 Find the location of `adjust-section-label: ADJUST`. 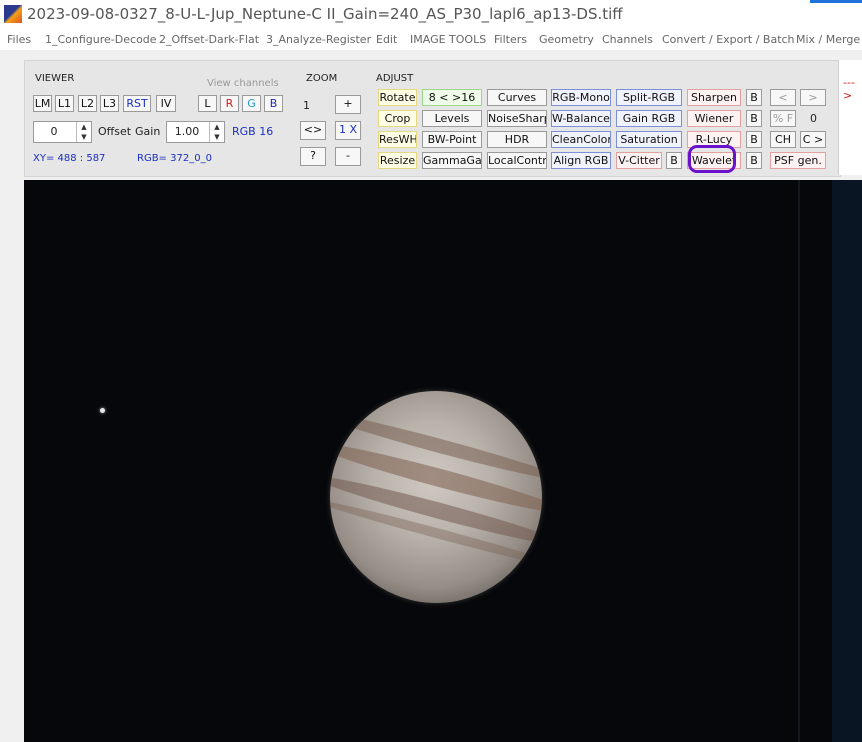

adjust-section-label: ADJUST is located at coordinates (395, 78).